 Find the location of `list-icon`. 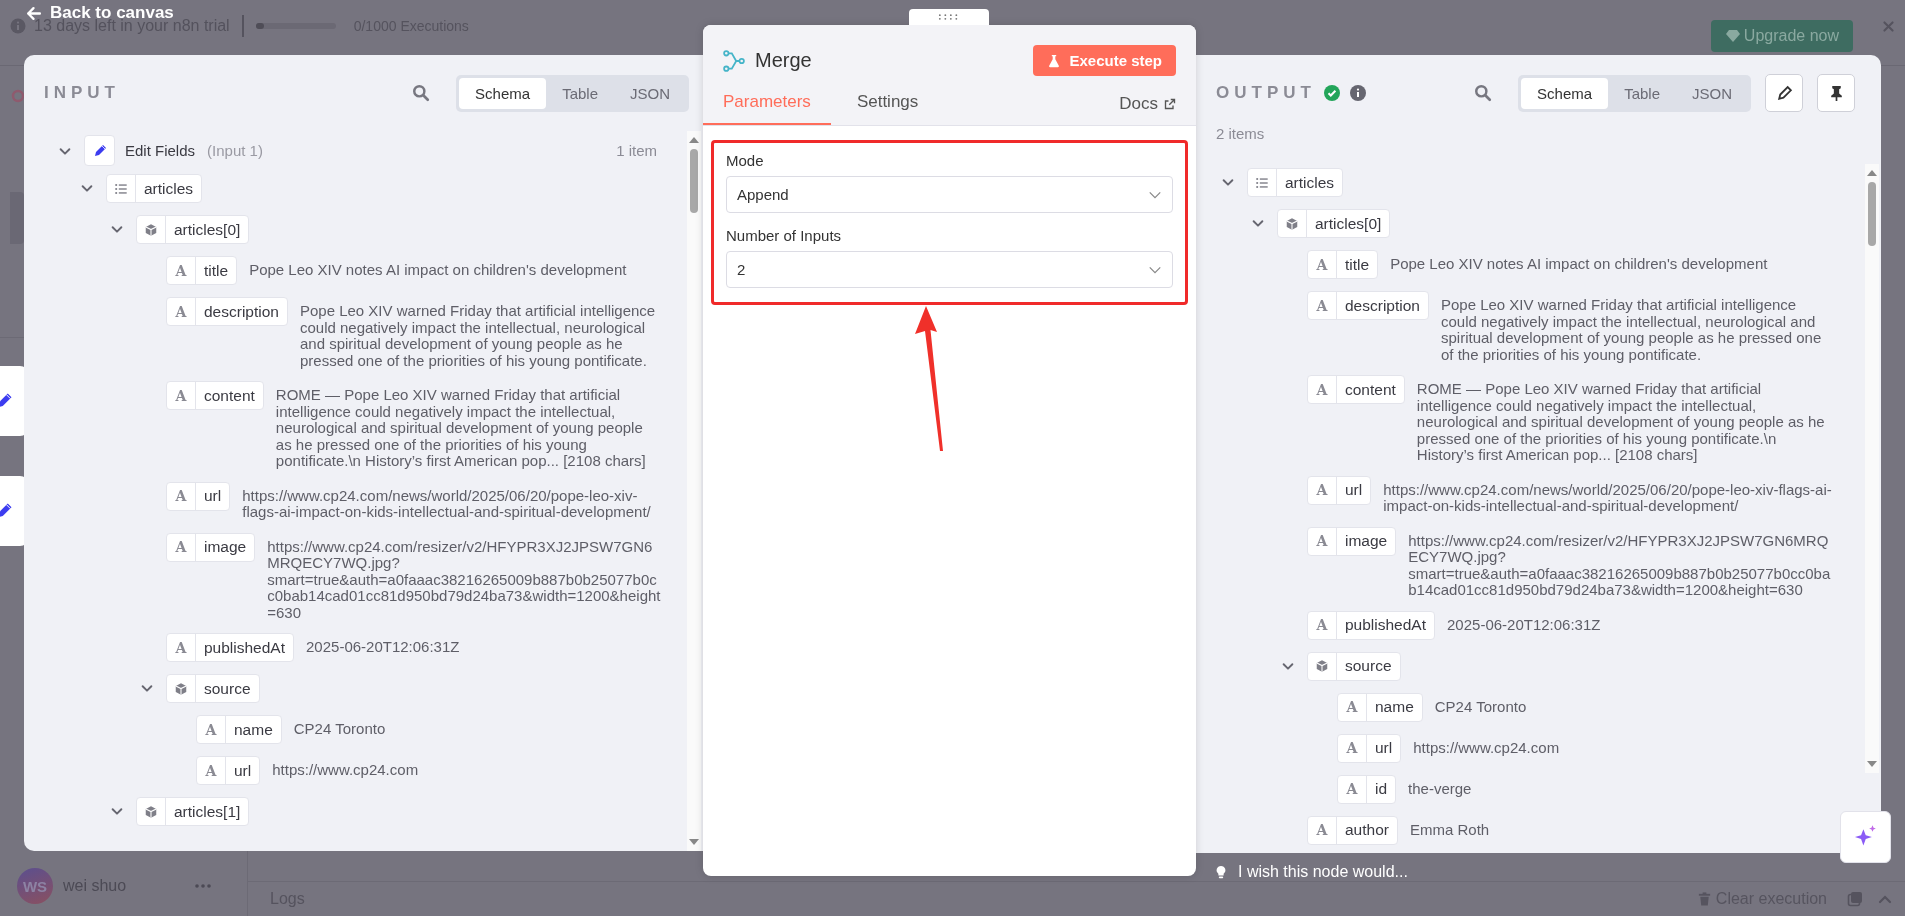

list-icon is located at coordinates (1262, 182).